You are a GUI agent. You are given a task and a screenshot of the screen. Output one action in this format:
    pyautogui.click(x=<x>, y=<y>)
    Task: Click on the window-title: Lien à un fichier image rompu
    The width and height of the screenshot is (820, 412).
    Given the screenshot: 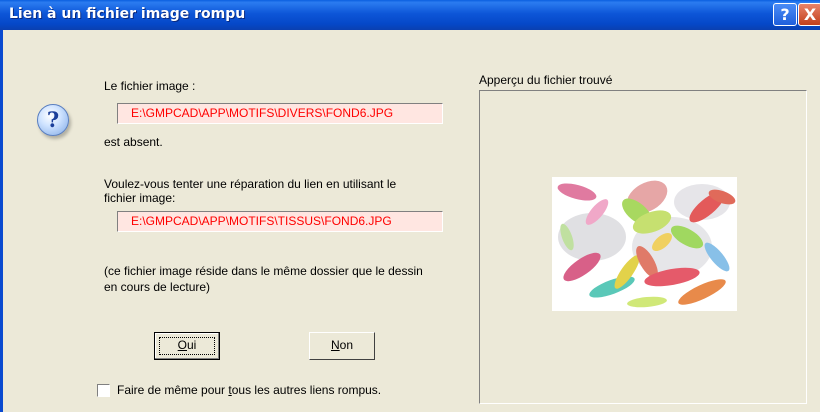 What is the action you would take?
    pyautogui.click(x=127, y=14)
    